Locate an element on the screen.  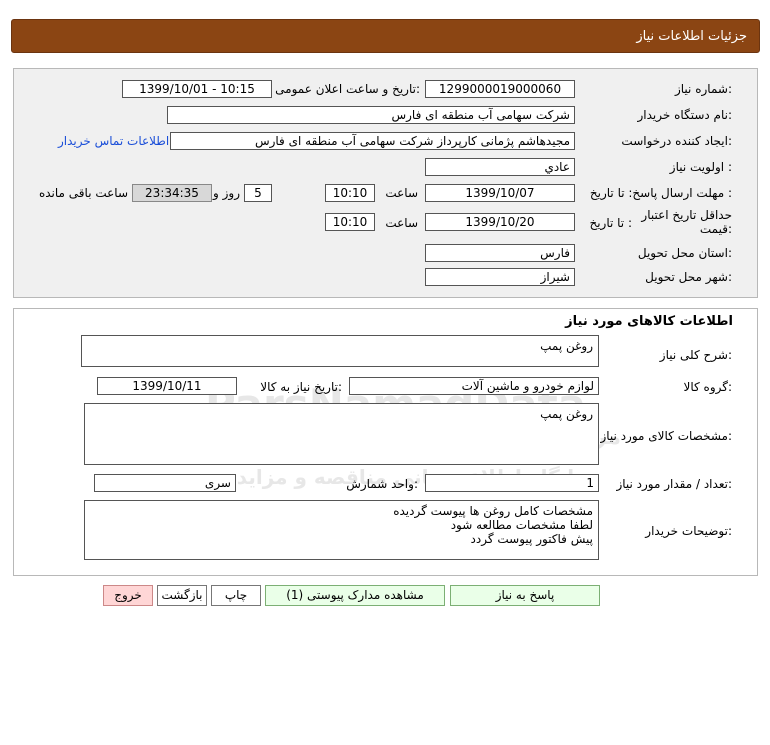
remaining-label: ساعت باقی مانده is located at coordinates (83, 193).